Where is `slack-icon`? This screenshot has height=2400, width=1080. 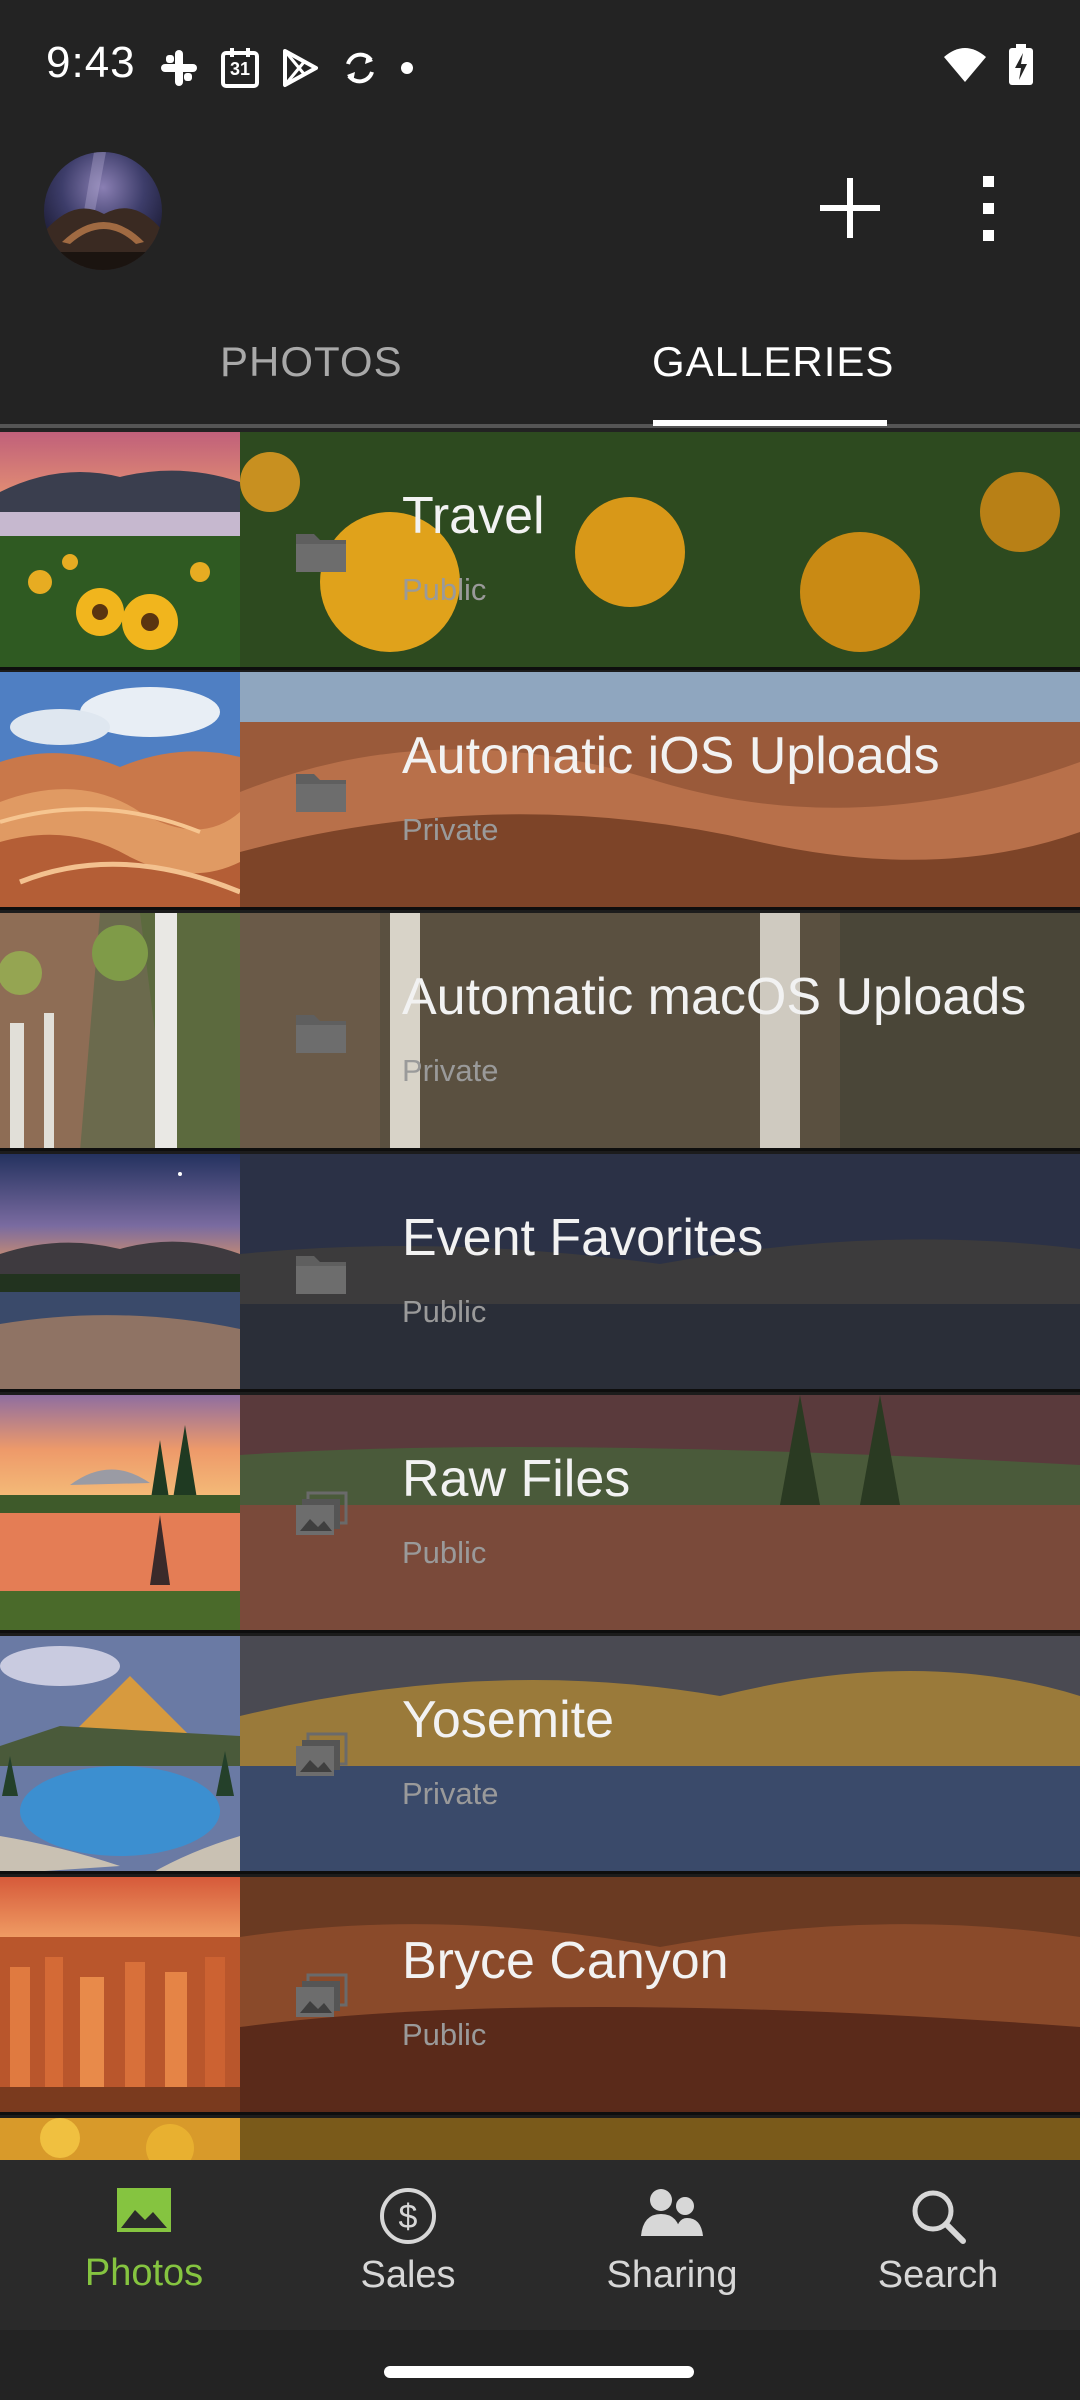 slack-icon is located at coordinates (179, 68).